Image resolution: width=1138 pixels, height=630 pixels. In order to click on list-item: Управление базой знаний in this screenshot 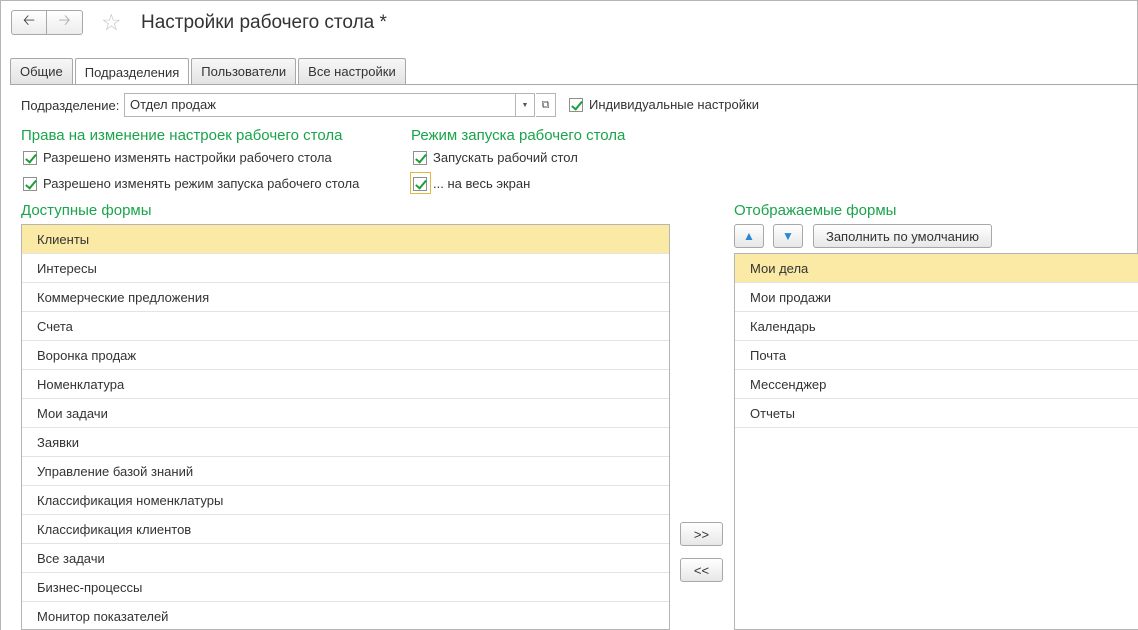, I will do `click(345, 471)`.